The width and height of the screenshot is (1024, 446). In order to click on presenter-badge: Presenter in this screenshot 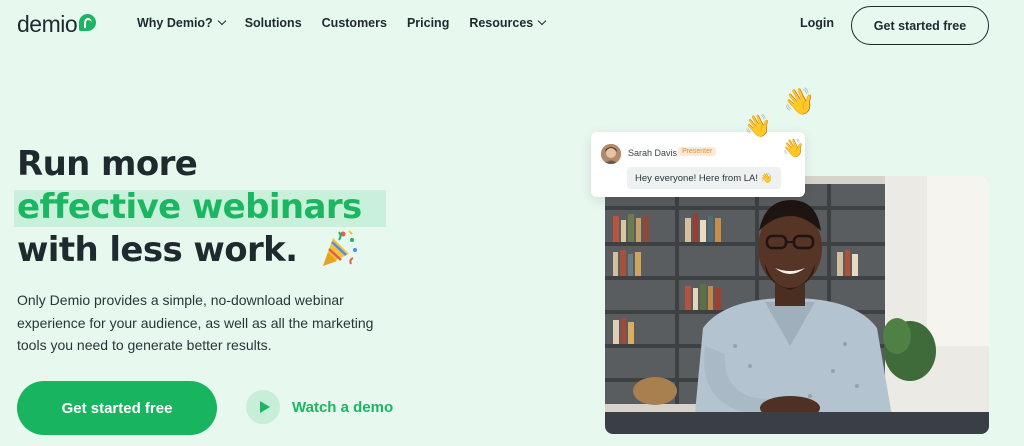, I will do `click(697, 151)`.